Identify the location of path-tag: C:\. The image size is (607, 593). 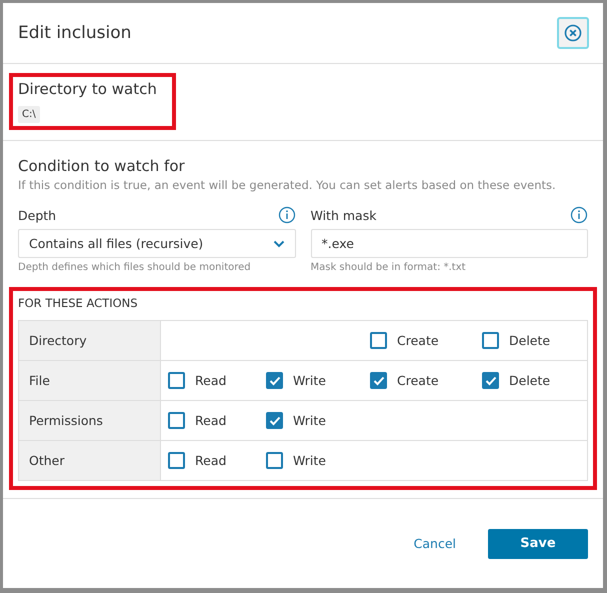
(29, 114).